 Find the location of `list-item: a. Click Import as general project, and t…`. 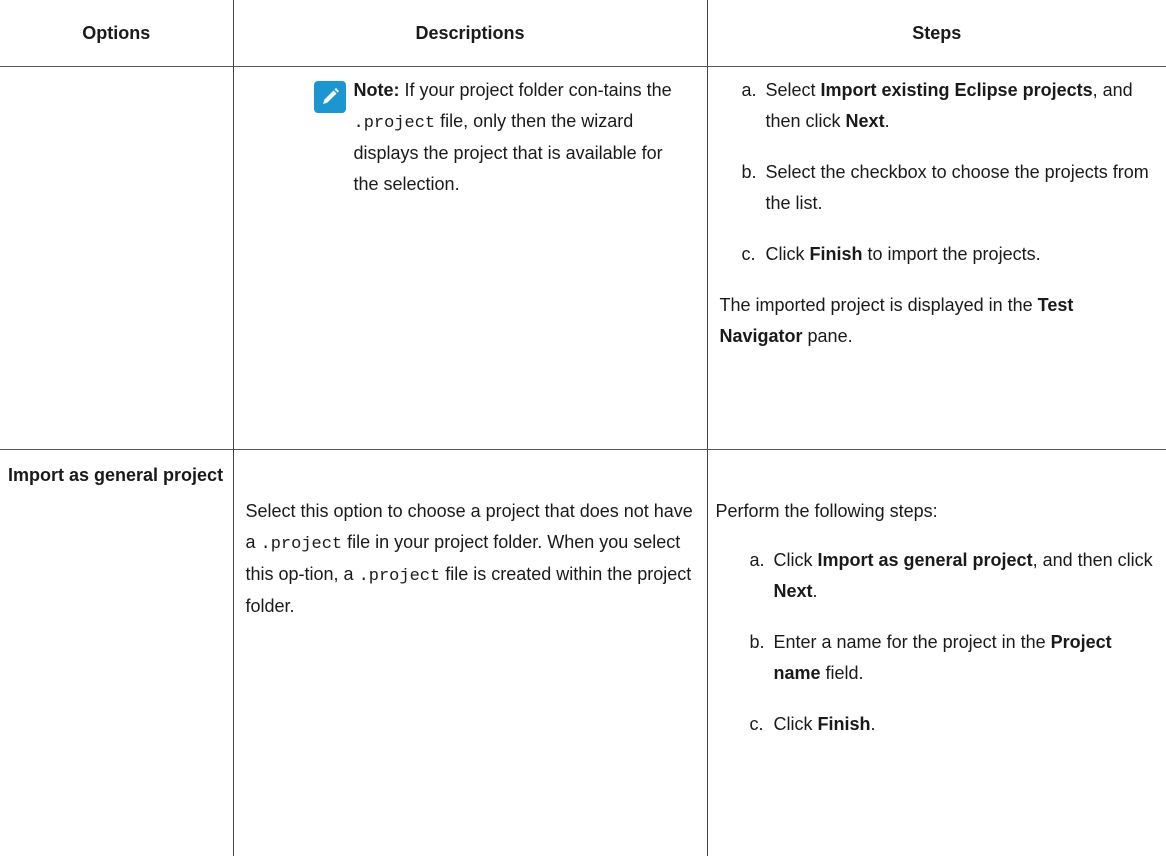

list-item: a. Click Import as general project, and t… is located at coordinates (936, 576).